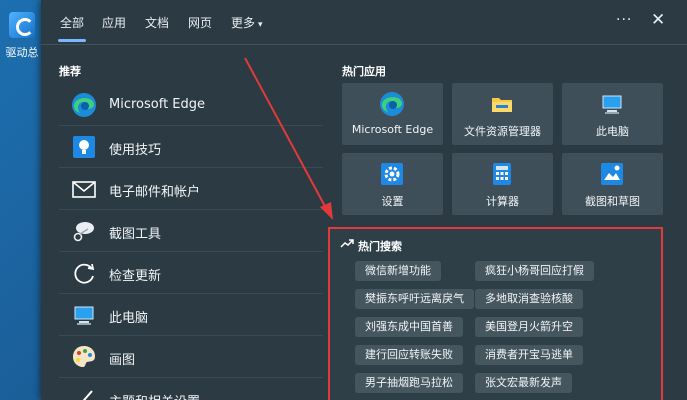 Image resolution: width=687 pixels, height=400 pixels. I want to click on hot-search-heading: 热门搜索, so click(380, 246).